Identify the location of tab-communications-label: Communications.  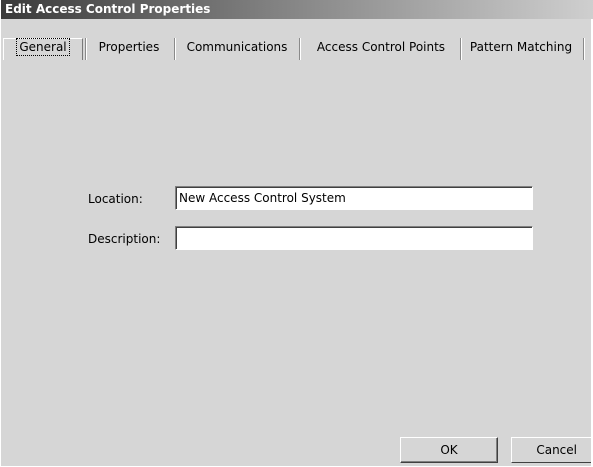
(237, 47).